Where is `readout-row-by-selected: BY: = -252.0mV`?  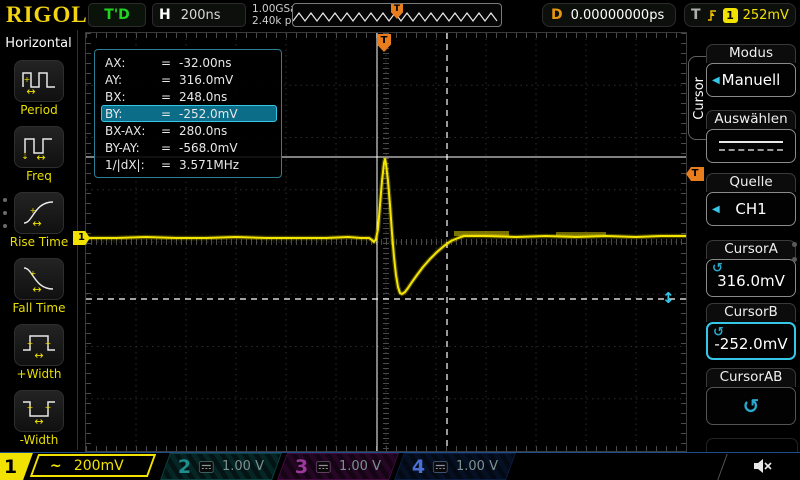 readout-row-by-selected: BY: = -252.0mV is located at coordinates (189, 113).